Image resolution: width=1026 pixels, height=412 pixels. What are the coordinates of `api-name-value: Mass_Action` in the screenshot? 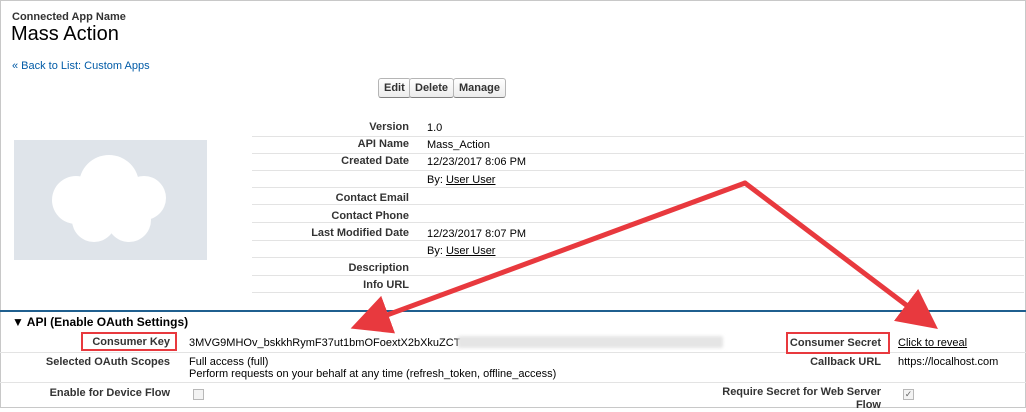 It's located at (458, 145).